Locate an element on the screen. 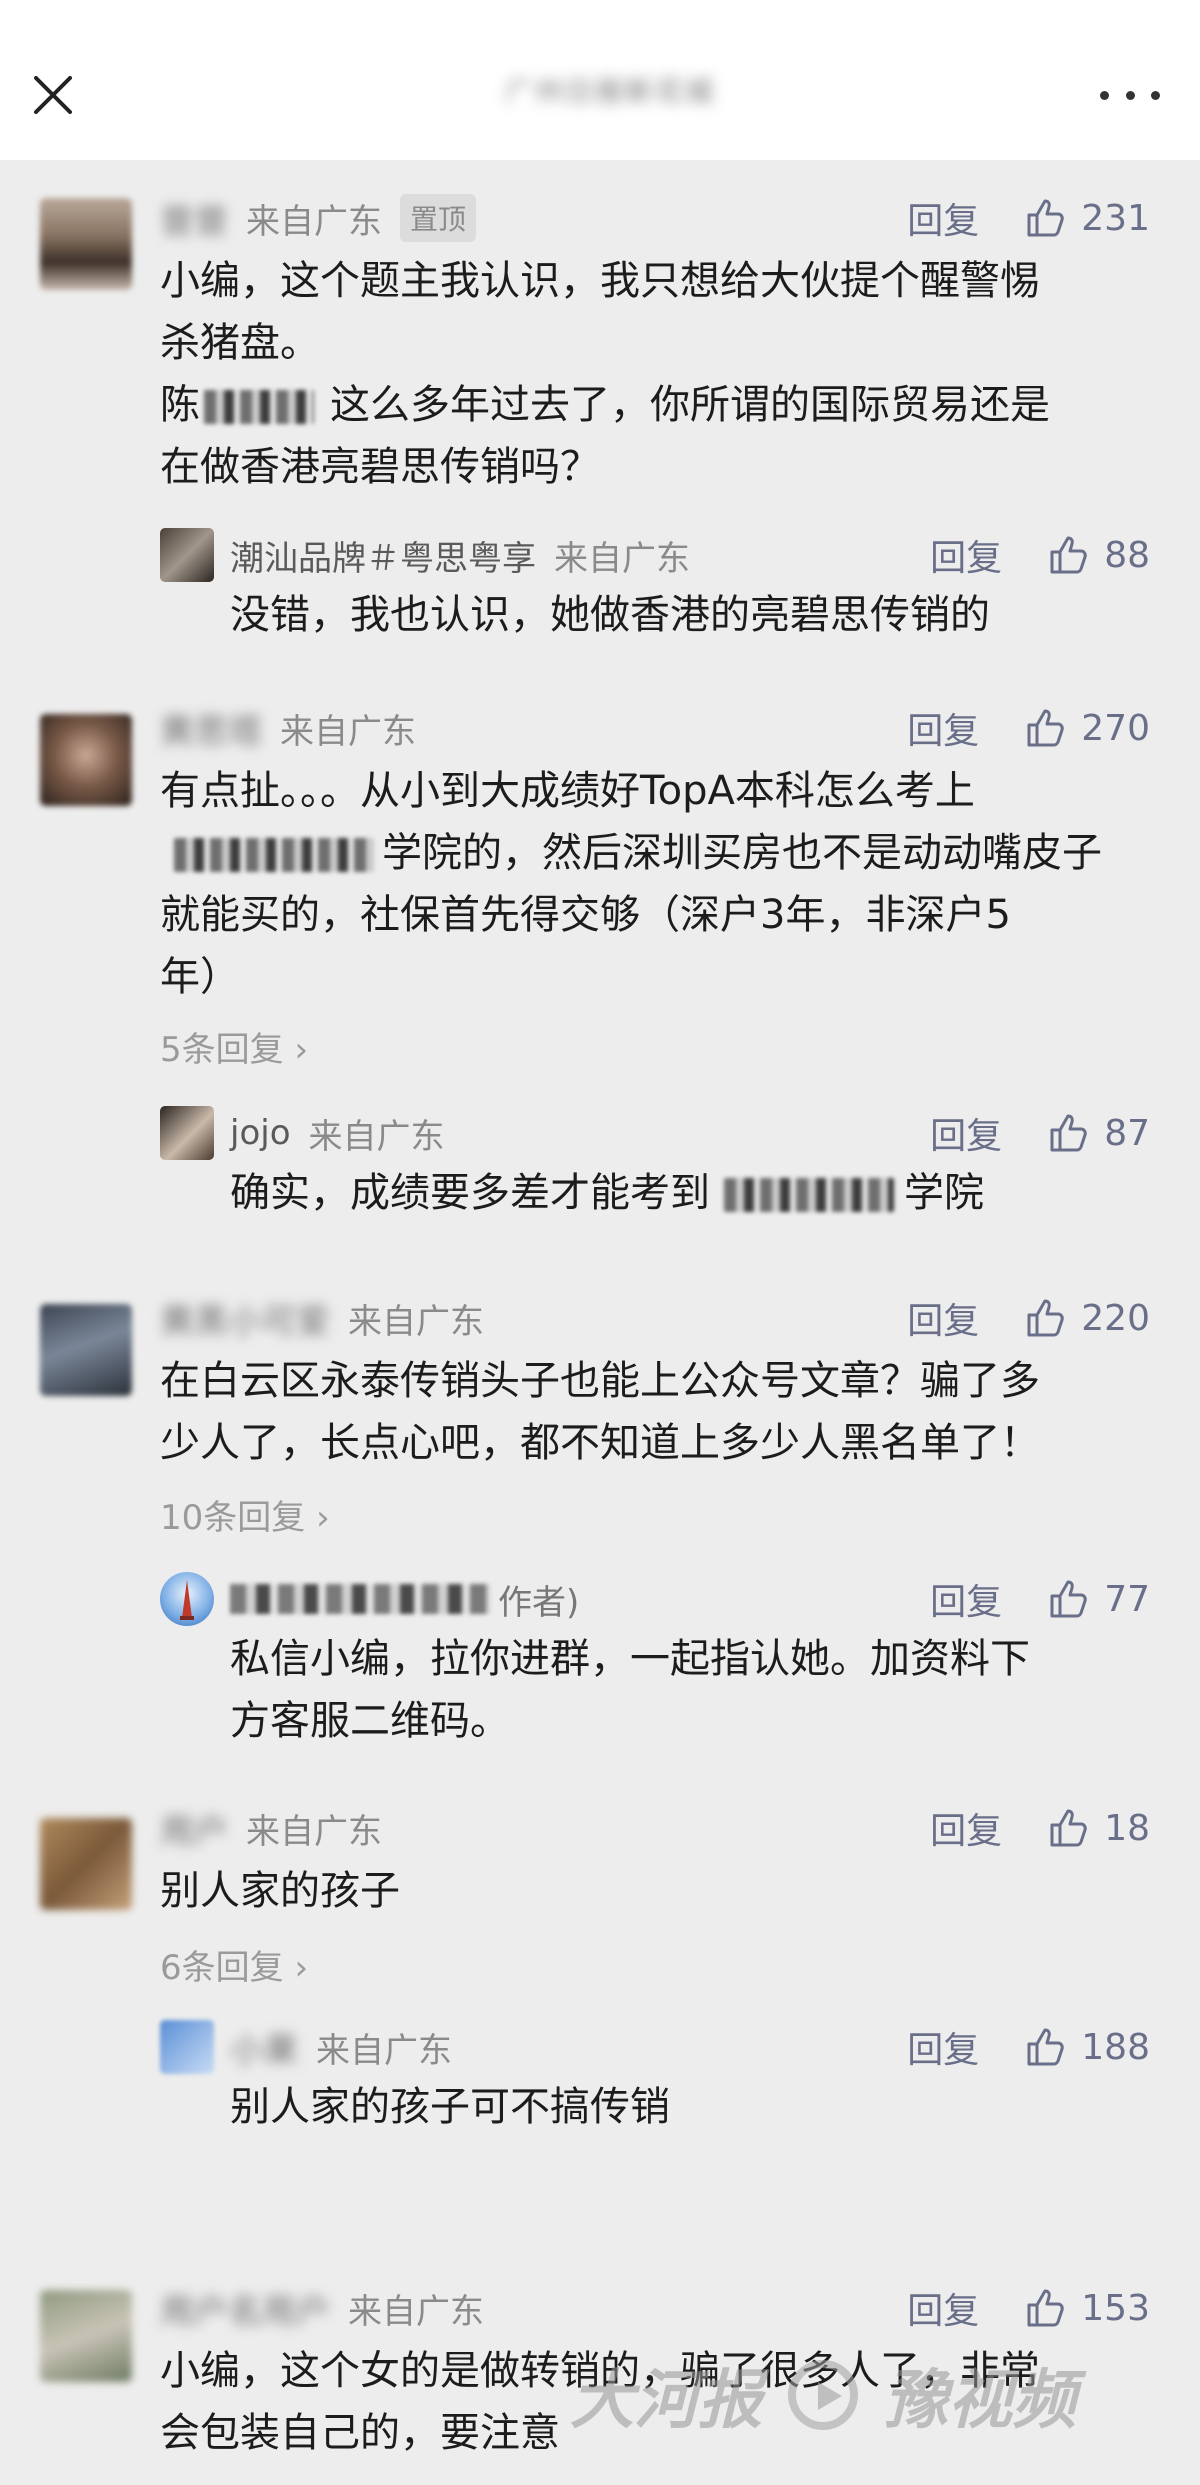  watermark-right: 豫视频 is located at coordinates (980, 2401).